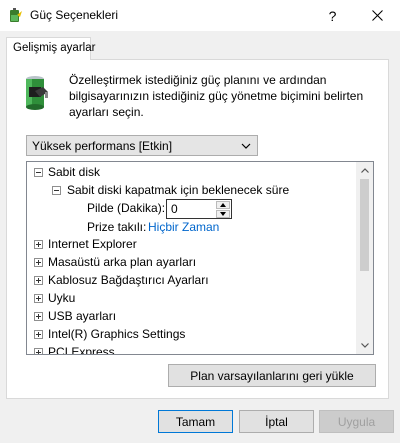 This screenshot has width=400, height=443. I want to click on apply-button: Uygula, so click(356, 421).